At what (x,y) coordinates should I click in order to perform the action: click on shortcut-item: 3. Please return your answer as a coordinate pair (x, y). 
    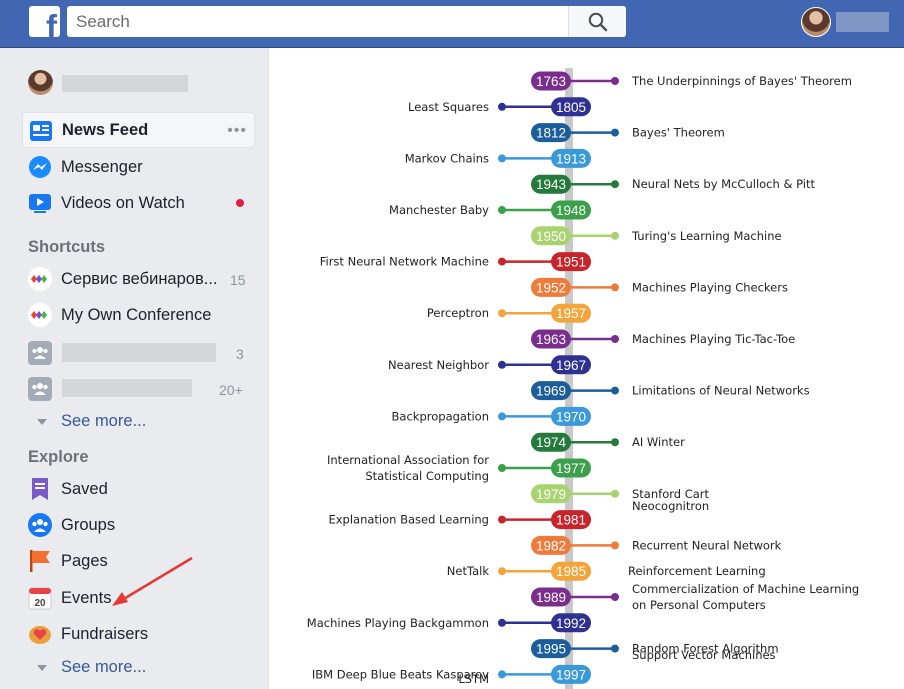
    Looking at the image, I should click on (138, 353).